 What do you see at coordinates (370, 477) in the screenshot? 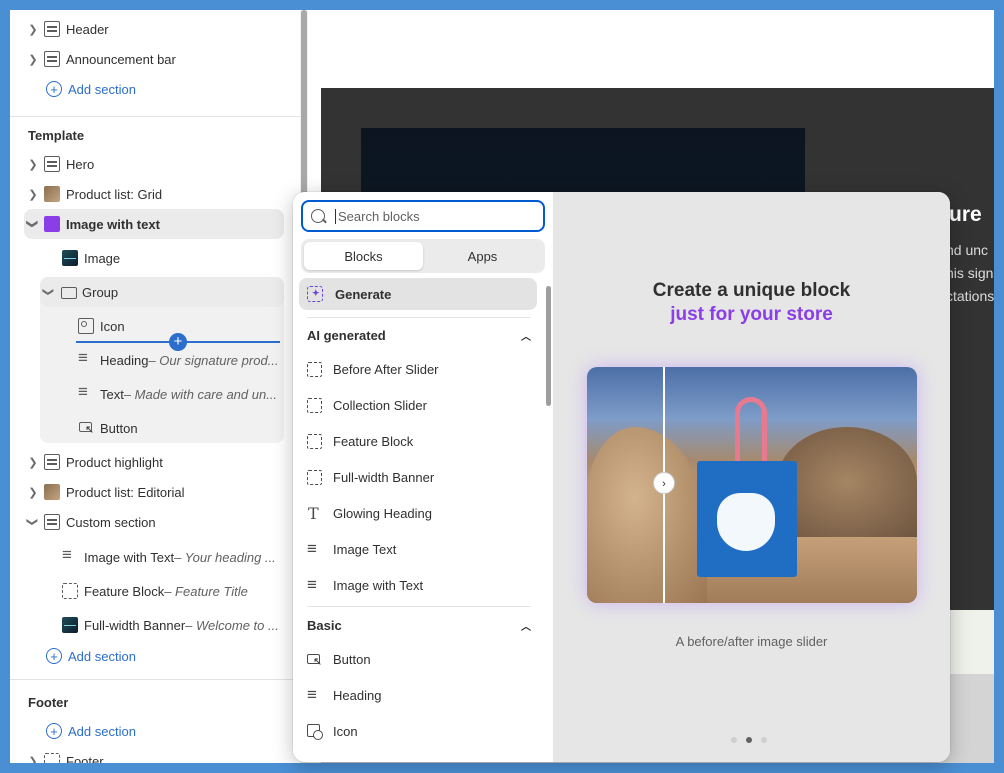
I see `block-option: Full-width Banner` at bounding box center [370, 477].